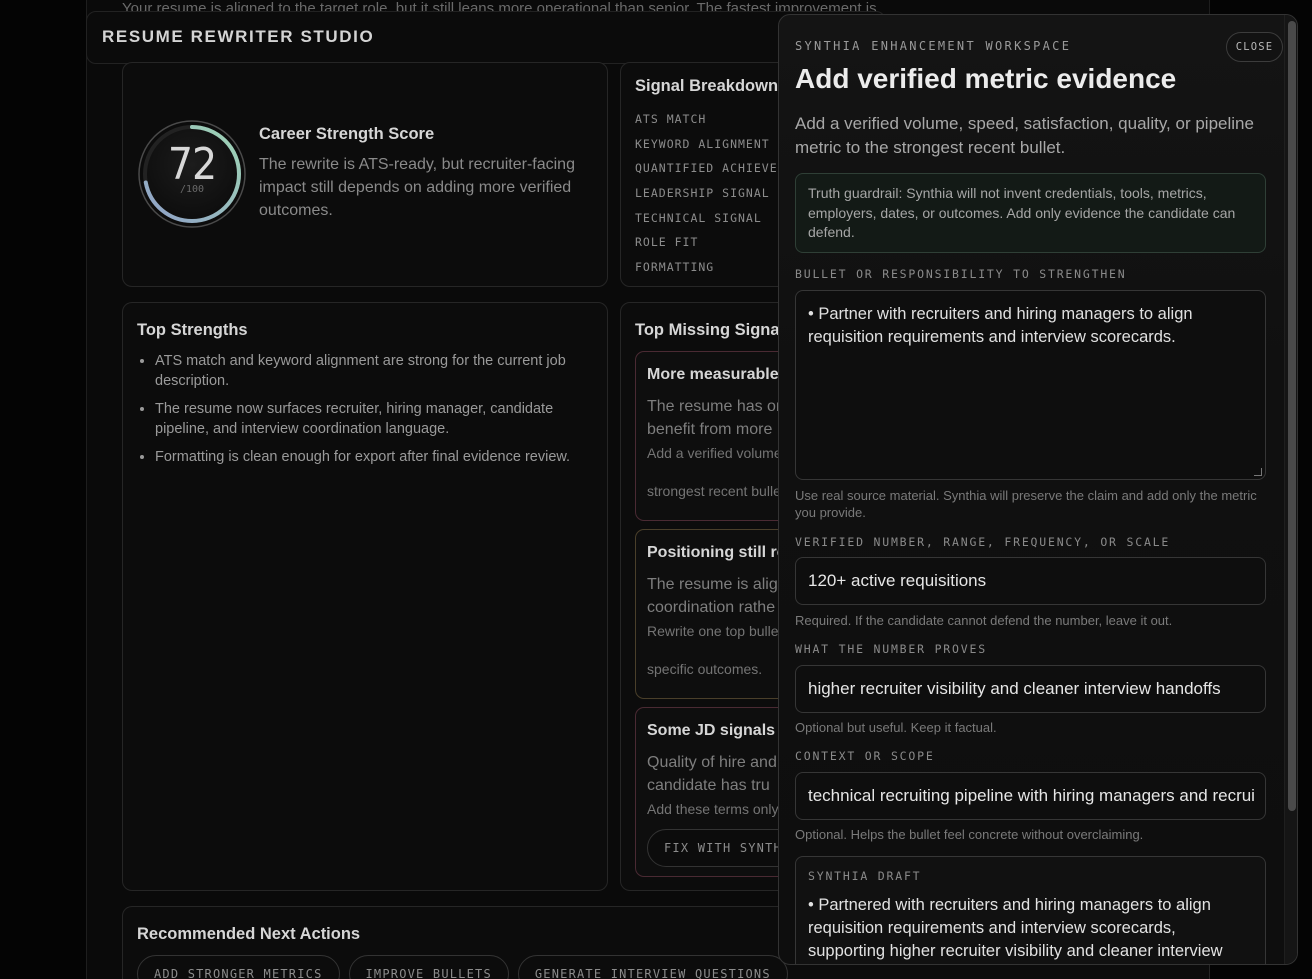 The image size is (1312, 979). I want to click on app-header: RESUME REWRITER STUDIO, so click(486, 37).